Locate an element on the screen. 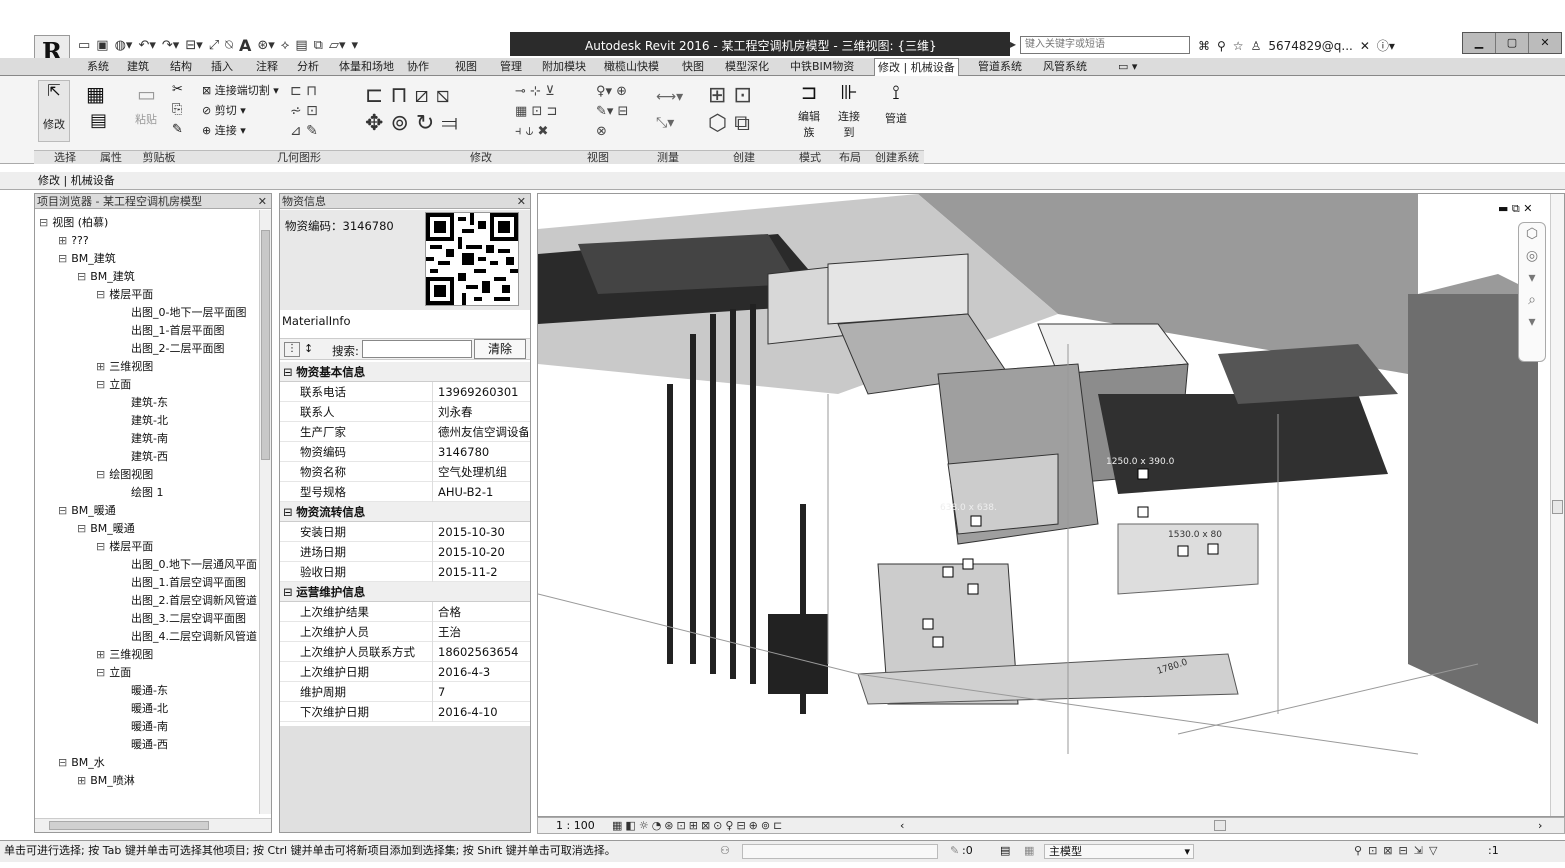  property-value: 7 is located at coordinates (483, 692).